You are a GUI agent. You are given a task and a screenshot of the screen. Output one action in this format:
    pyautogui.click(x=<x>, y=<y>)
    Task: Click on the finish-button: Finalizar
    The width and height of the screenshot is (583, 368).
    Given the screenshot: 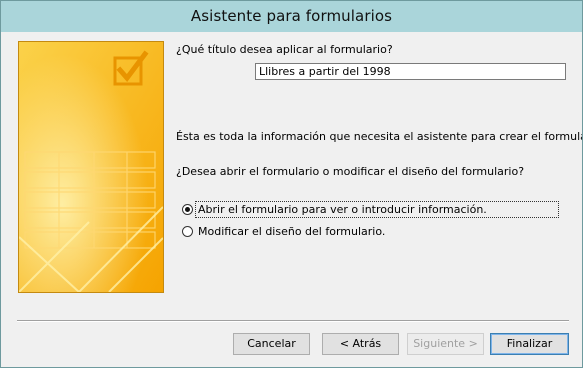 What is the action you would take?
    pyautogui.click(x=529, y=344)
    